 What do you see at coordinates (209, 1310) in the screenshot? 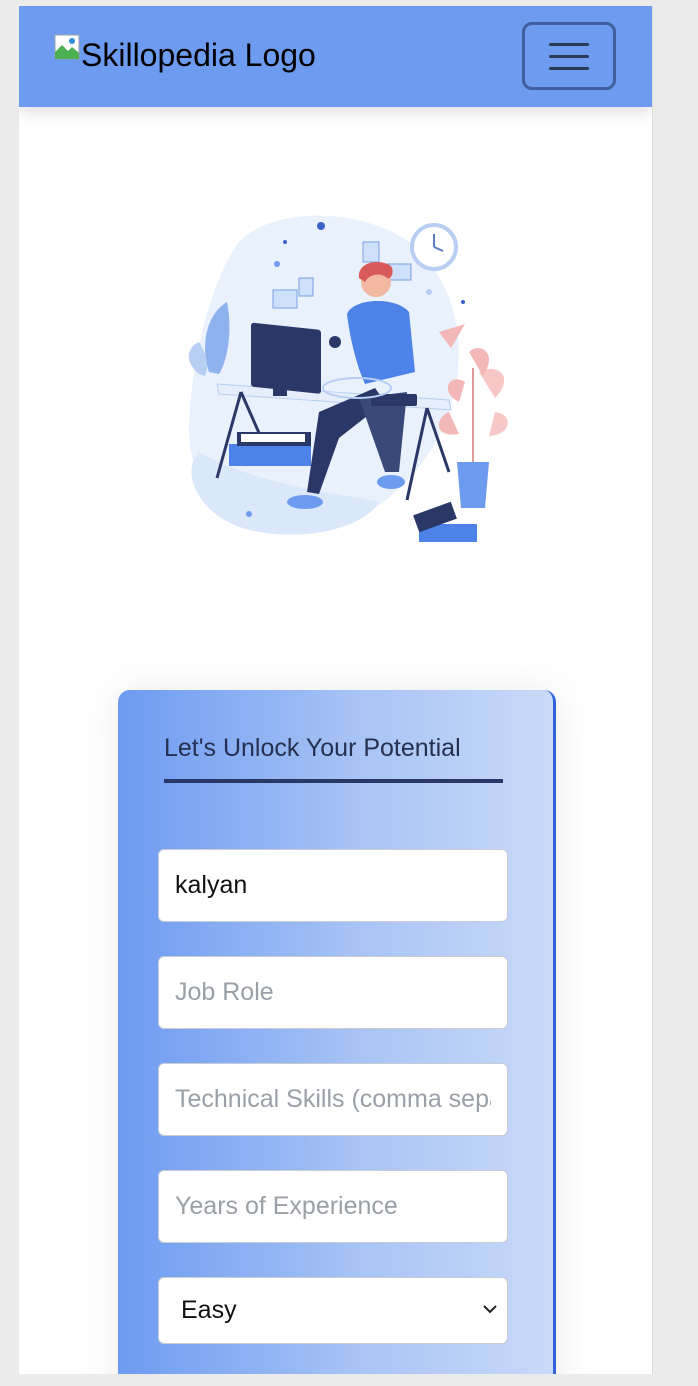
I see `difficulty-selected-value: Easy` at bounding box center [209, 1310].